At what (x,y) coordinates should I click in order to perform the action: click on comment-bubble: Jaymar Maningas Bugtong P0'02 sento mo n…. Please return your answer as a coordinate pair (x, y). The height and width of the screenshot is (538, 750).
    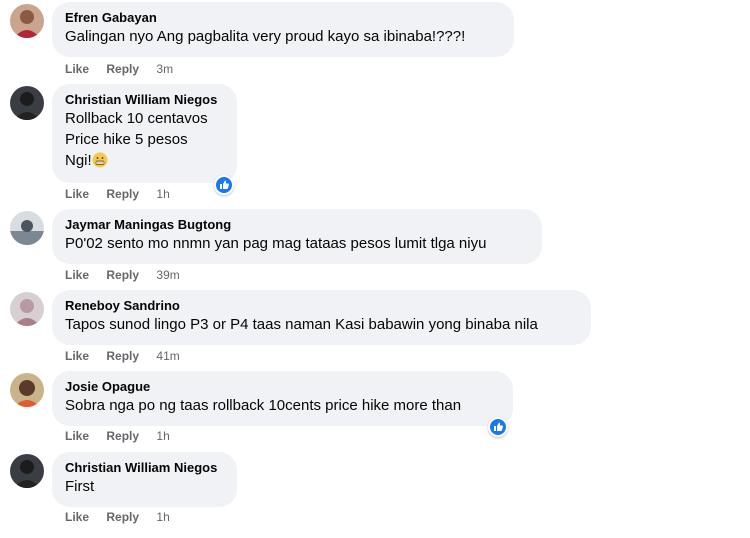
    Looking at the image, I should click on (297, 236).